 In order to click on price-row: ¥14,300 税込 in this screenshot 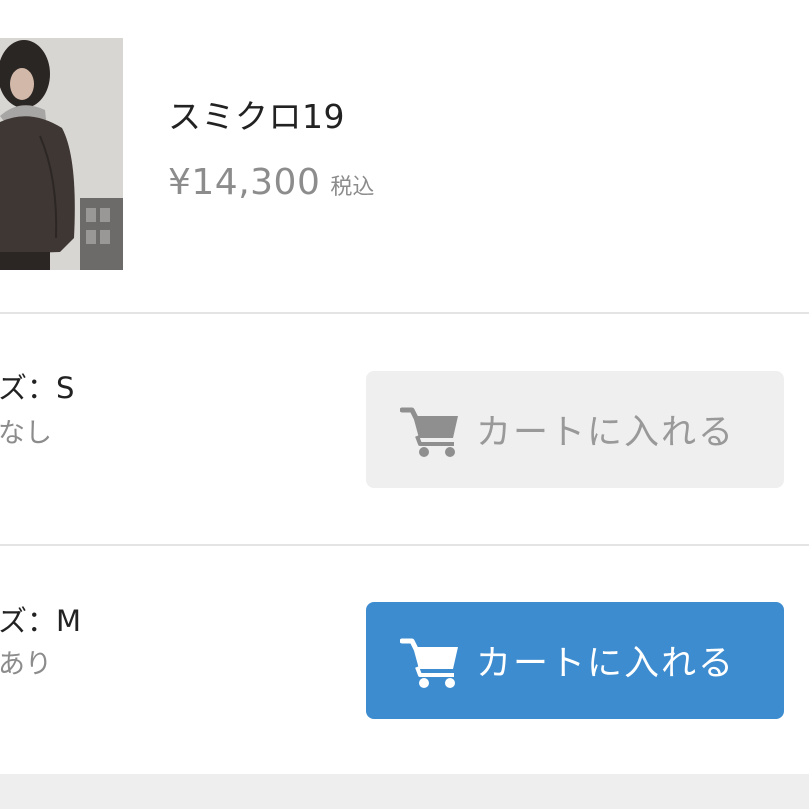, I will do `click(271, 186)`.